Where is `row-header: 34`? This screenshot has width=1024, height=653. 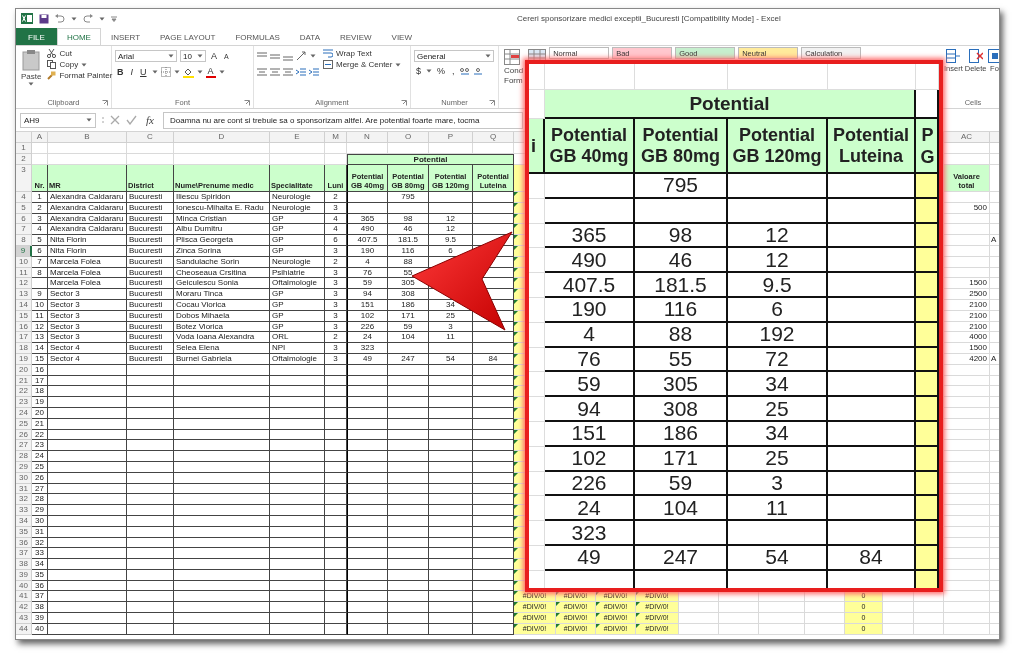
row-header: 34 is located at coordinates (24, 521).